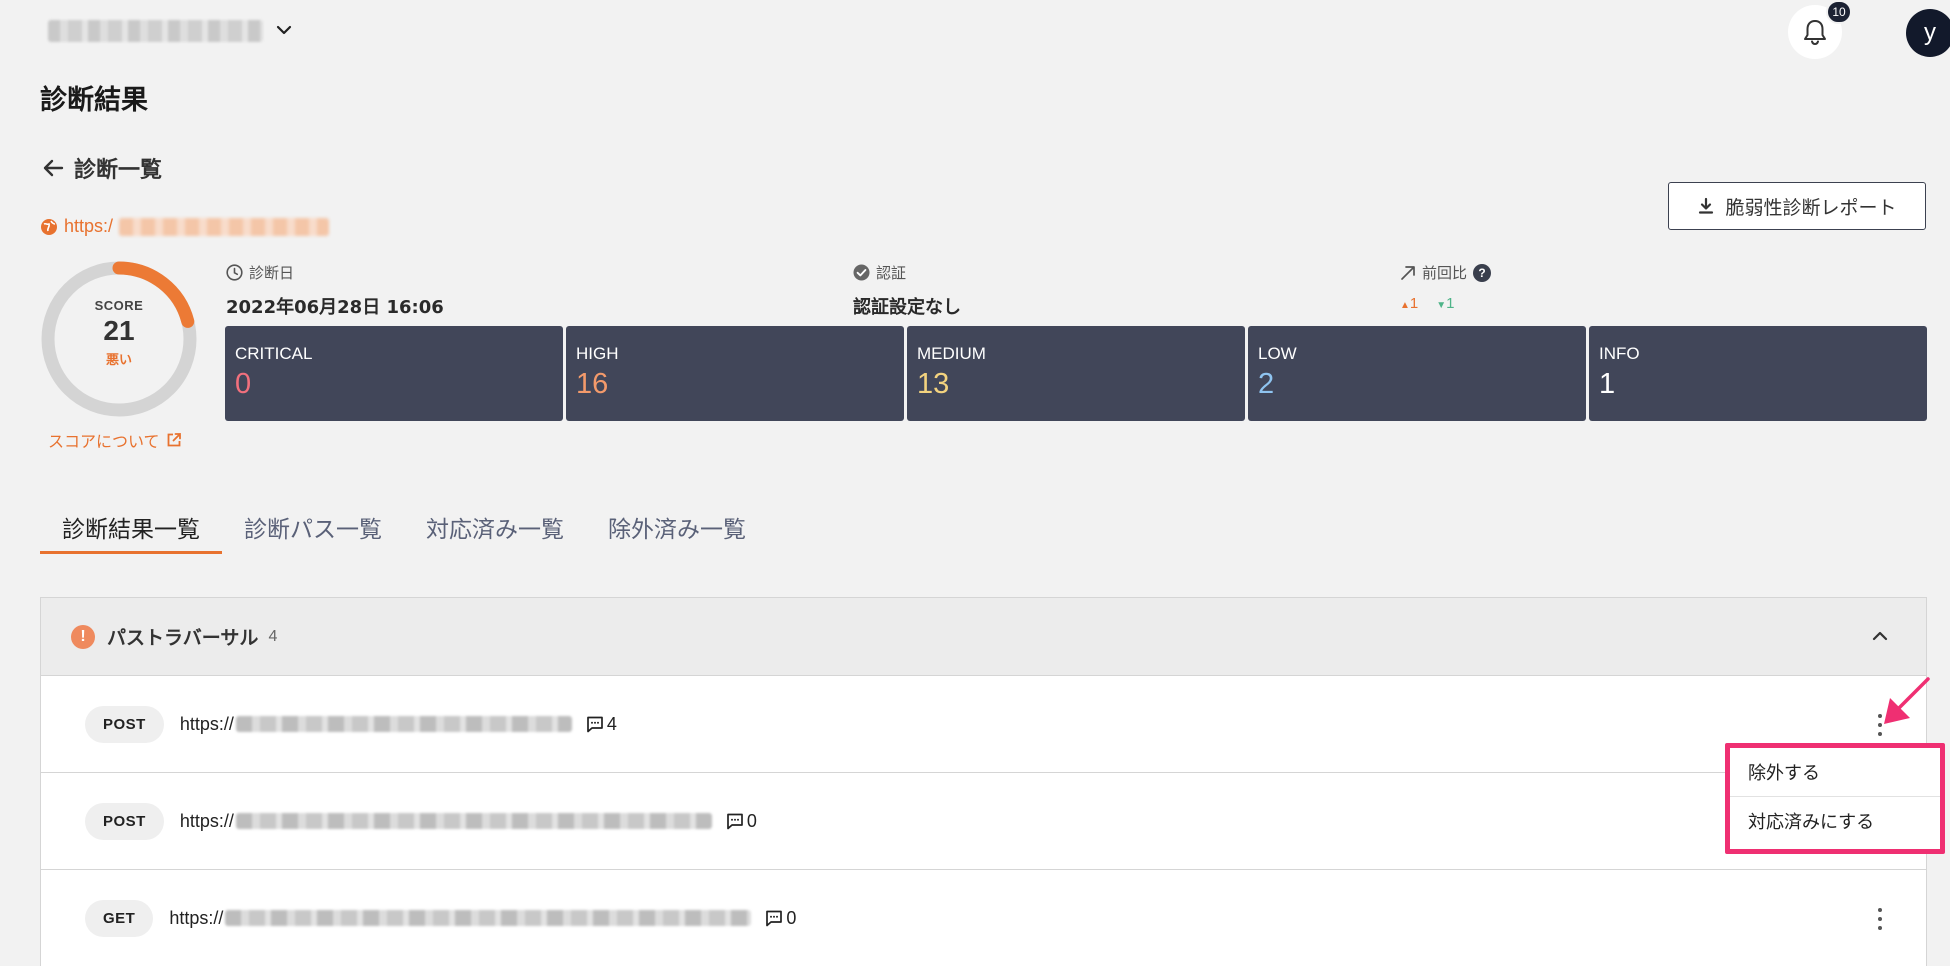  Describe the element at coordinates (1482, 272) in the screenshot. I see `help-icon: ?` at that location.